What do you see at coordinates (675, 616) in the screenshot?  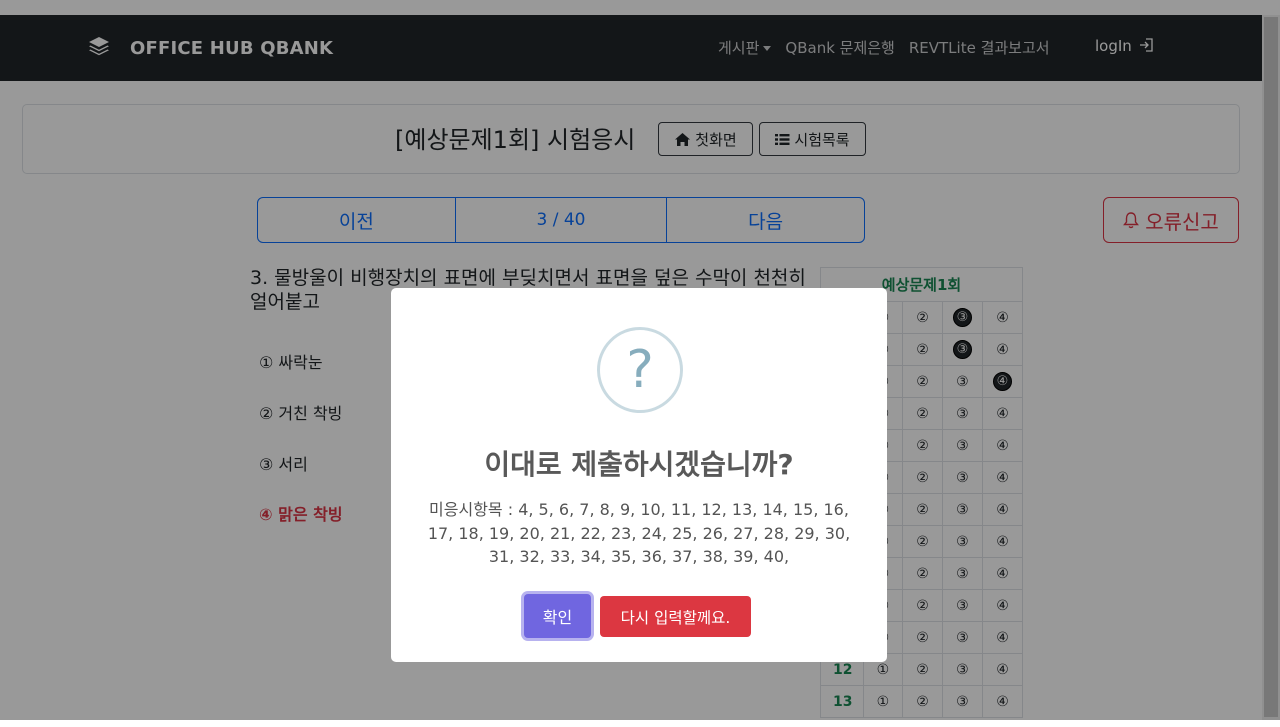 I see `retry-button: 다시 입력할께요.` at bounding box center [675, 616].